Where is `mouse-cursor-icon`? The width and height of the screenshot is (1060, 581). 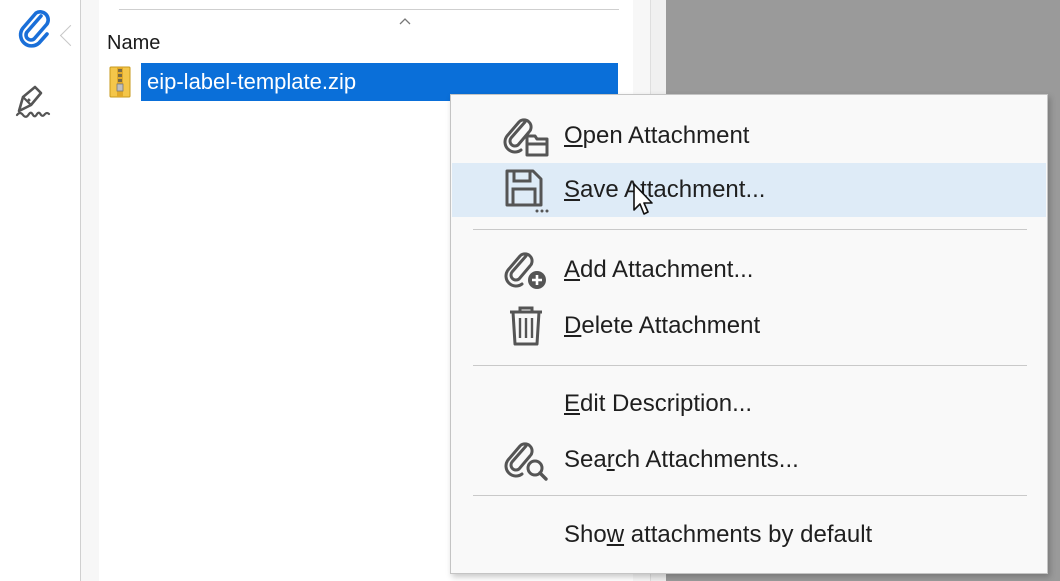
mouse-cursor-icon is located at coordinates (643, 199).